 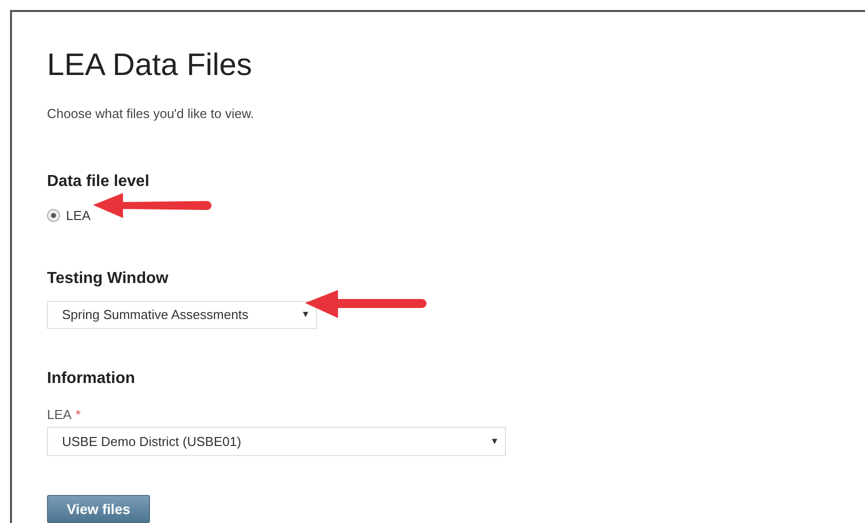 I want to click on field-label: LEA, so click(x=59, y=415).